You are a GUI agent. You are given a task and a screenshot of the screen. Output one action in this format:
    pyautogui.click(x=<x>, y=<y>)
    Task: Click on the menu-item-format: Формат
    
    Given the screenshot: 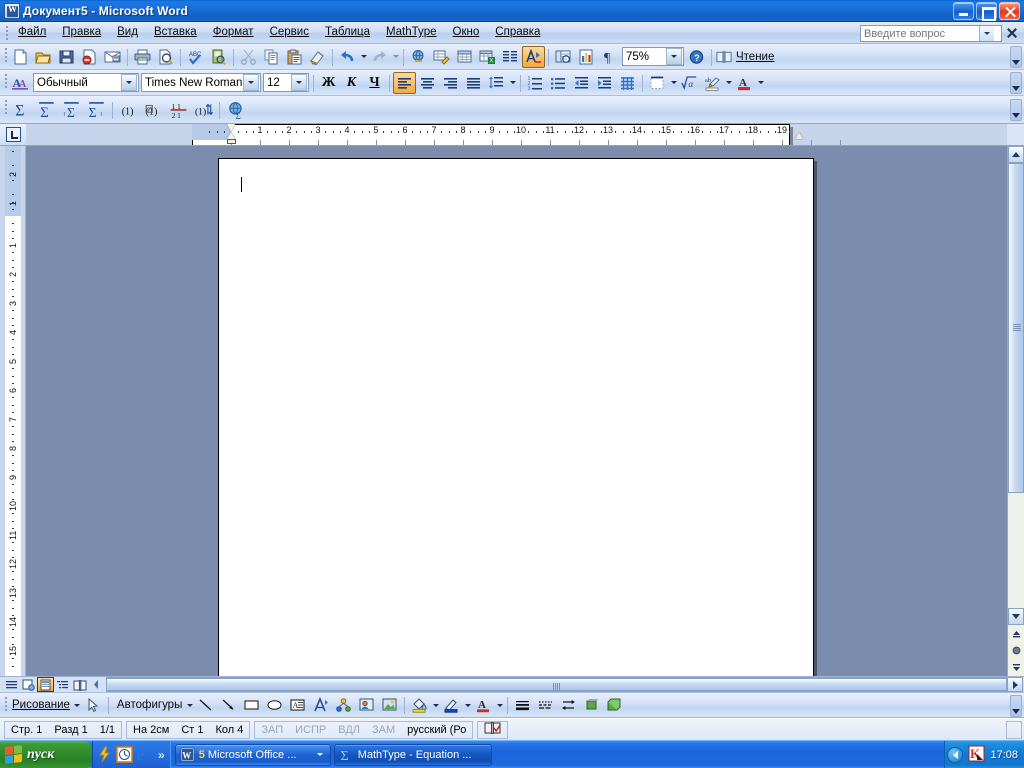 What is the action you would take?
    pyautogui.click(x=233, y=32)
    